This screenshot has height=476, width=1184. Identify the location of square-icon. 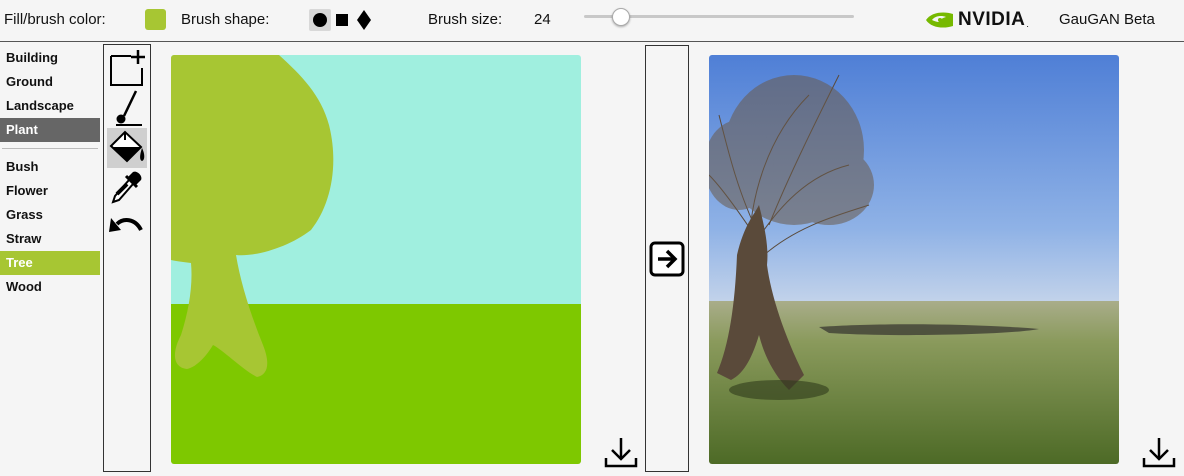
(342, 20).